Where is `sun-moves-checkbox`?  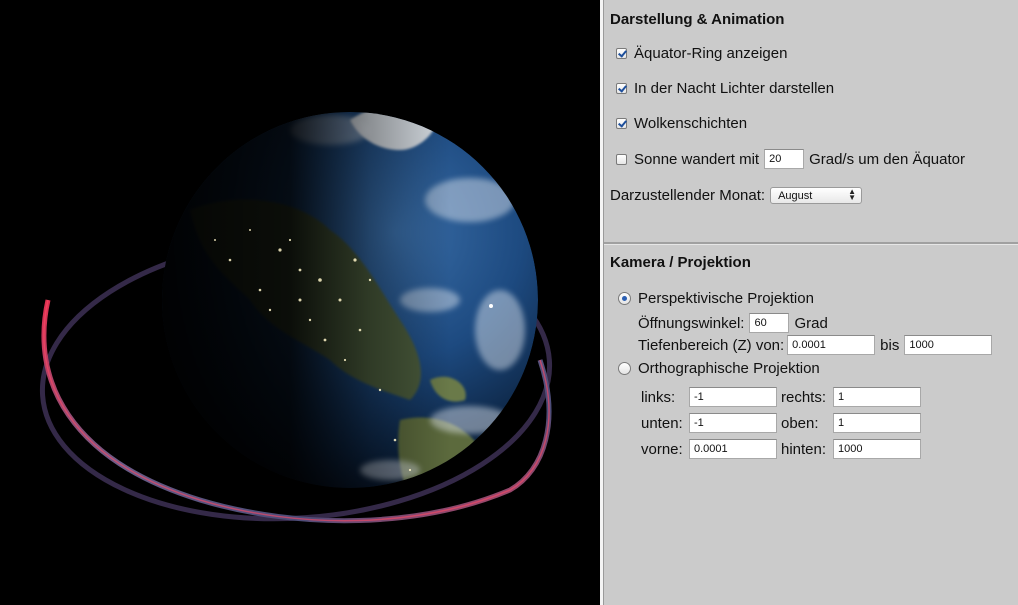
sun-moves-checkbox is located at coordinates (621, 159).